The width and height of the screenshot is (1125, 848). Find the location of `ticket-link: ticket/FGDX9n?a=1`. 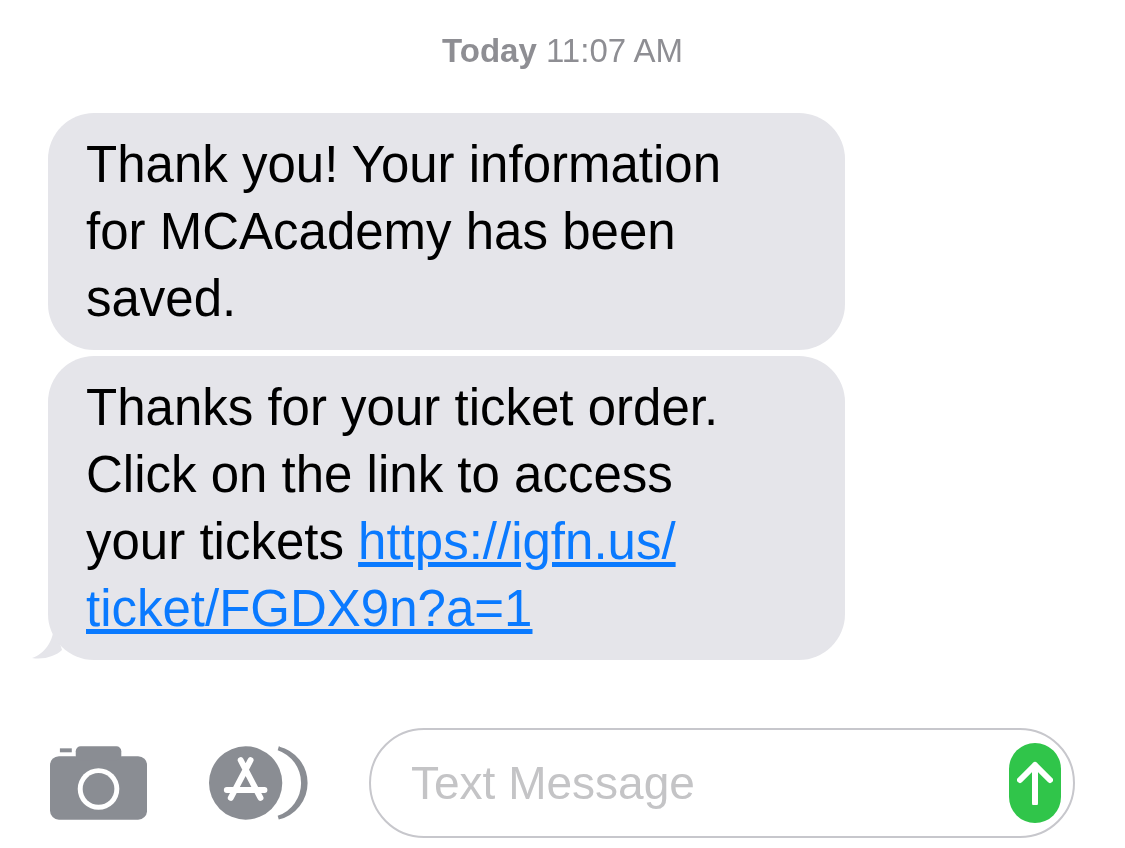

ticket-link: ticket/FGDX9n?a=1 is located at coordinates (309, 608).